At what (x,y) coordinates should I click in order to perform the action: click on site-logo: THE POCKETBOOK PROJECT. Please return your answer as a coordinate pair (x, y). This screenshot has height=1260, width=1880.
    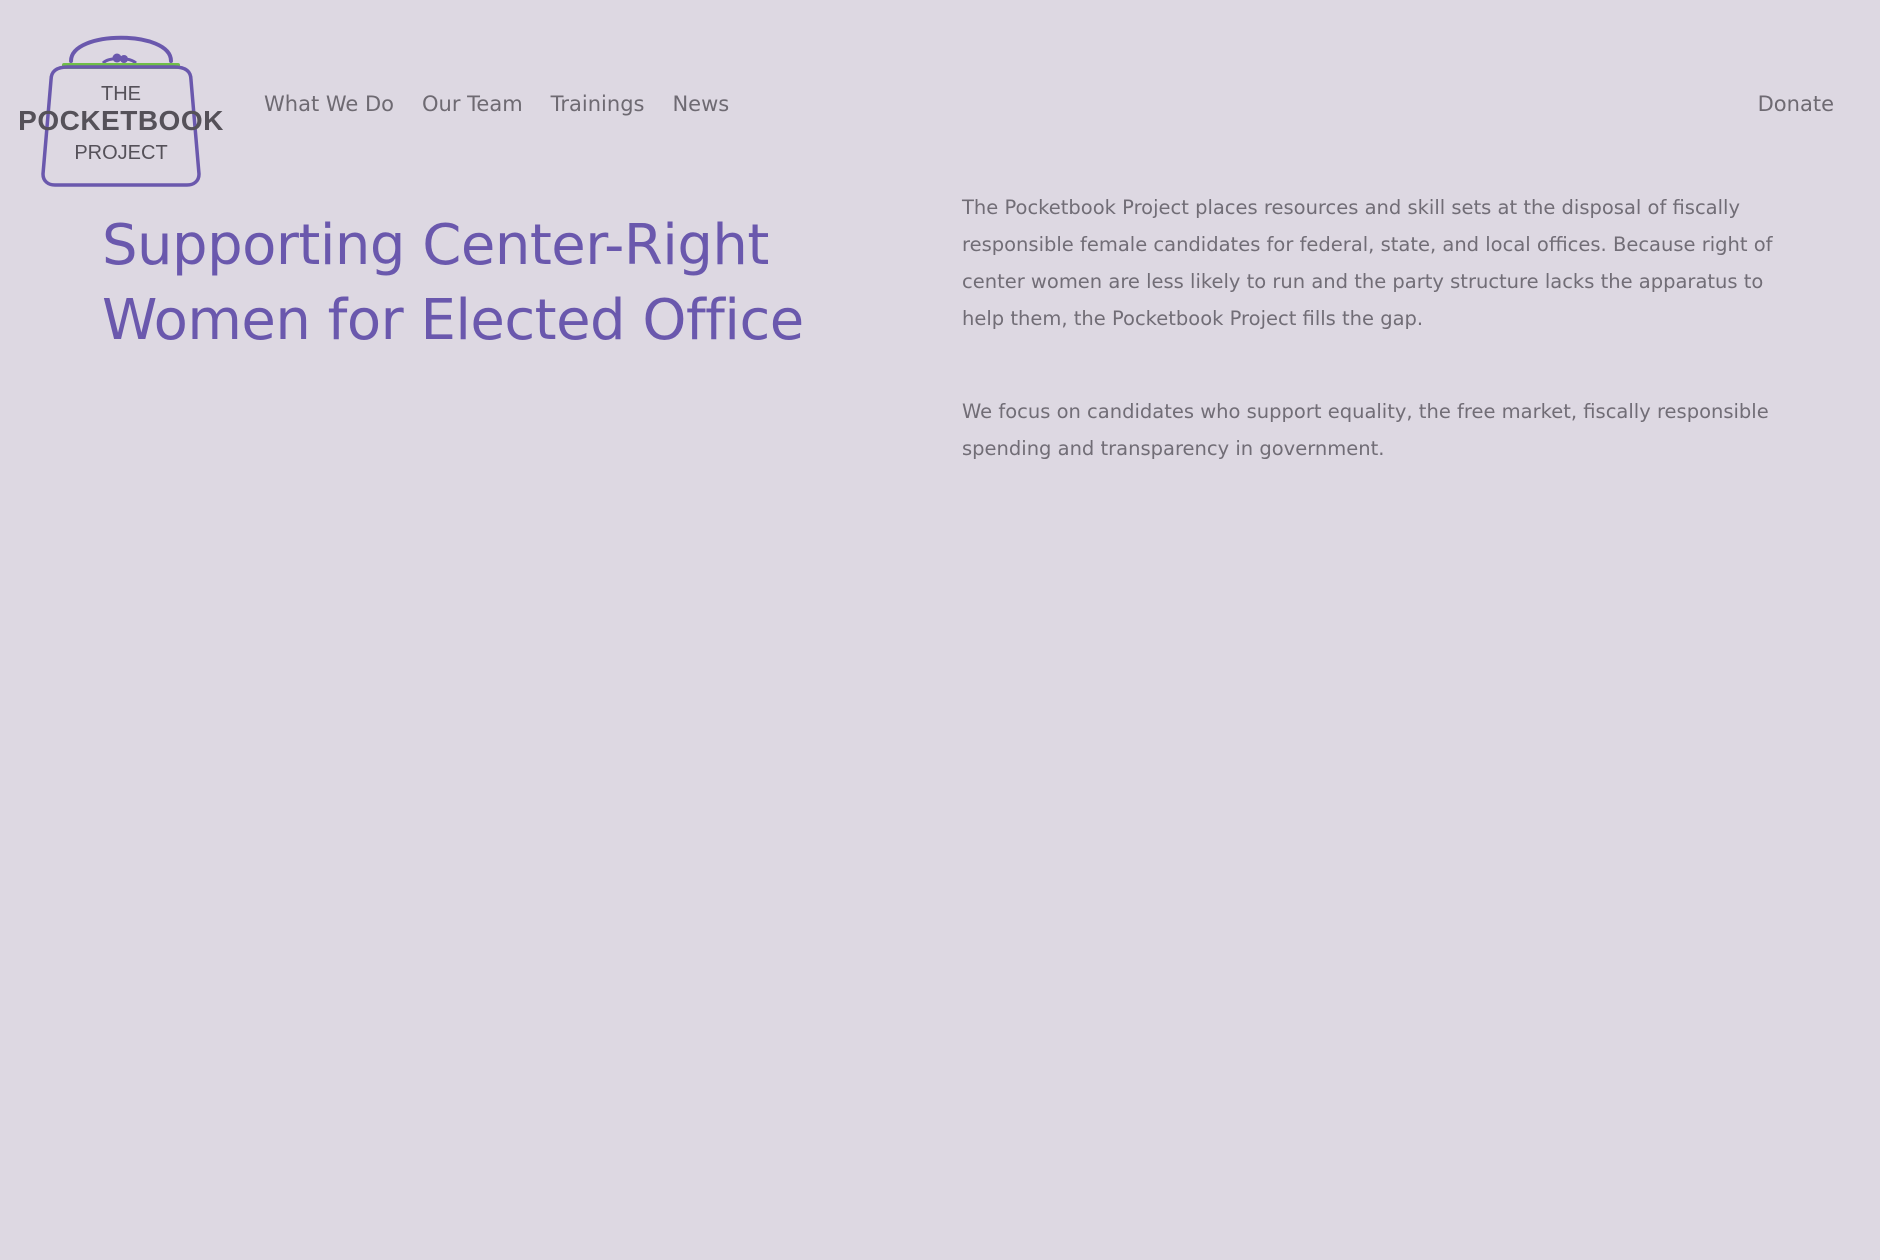
    Looking at the image, I should click on (121, 109).